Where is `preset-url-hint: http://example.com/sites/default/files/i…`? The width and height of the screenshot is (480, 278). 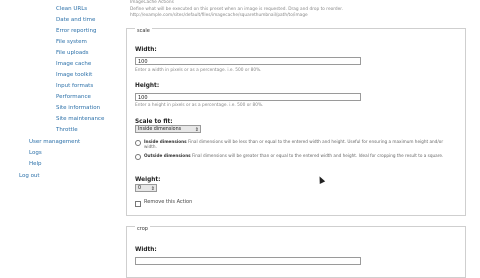
preset-url-hint: http://example.com/sites/default/files/i… is located at coordinates (219, 15).